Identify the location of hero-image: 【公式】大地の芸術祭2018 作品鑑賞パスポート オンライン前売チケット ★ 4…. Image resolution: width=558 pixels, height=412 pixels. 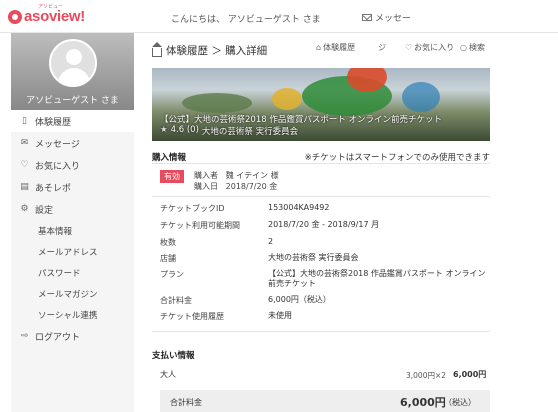
(321, 104).